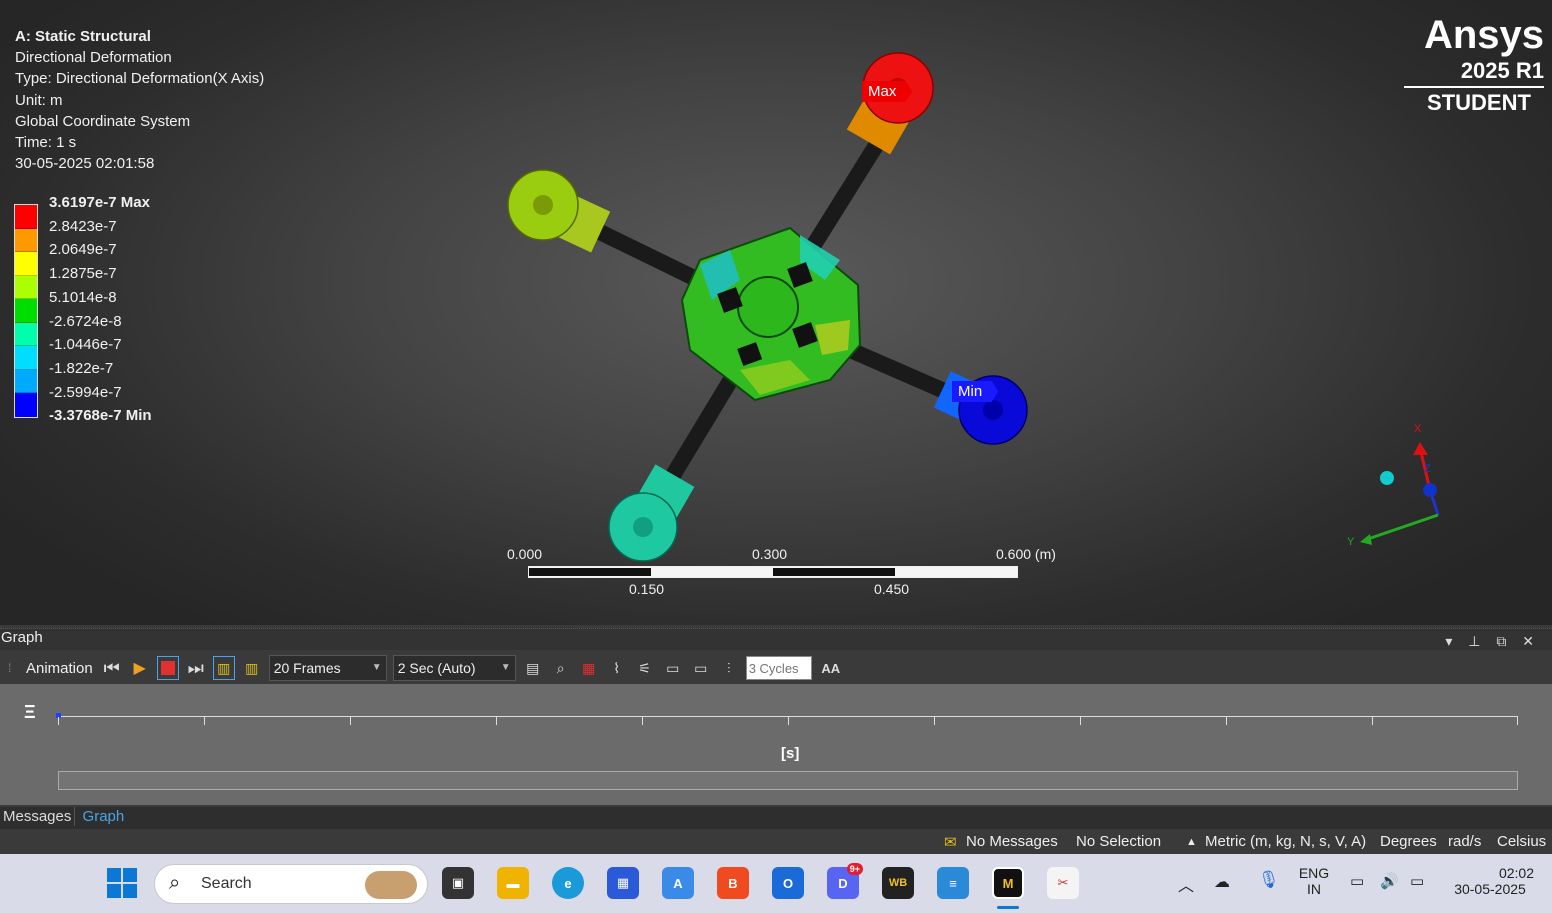  I want to click on timeline-unit: [s], so click(790, 753).